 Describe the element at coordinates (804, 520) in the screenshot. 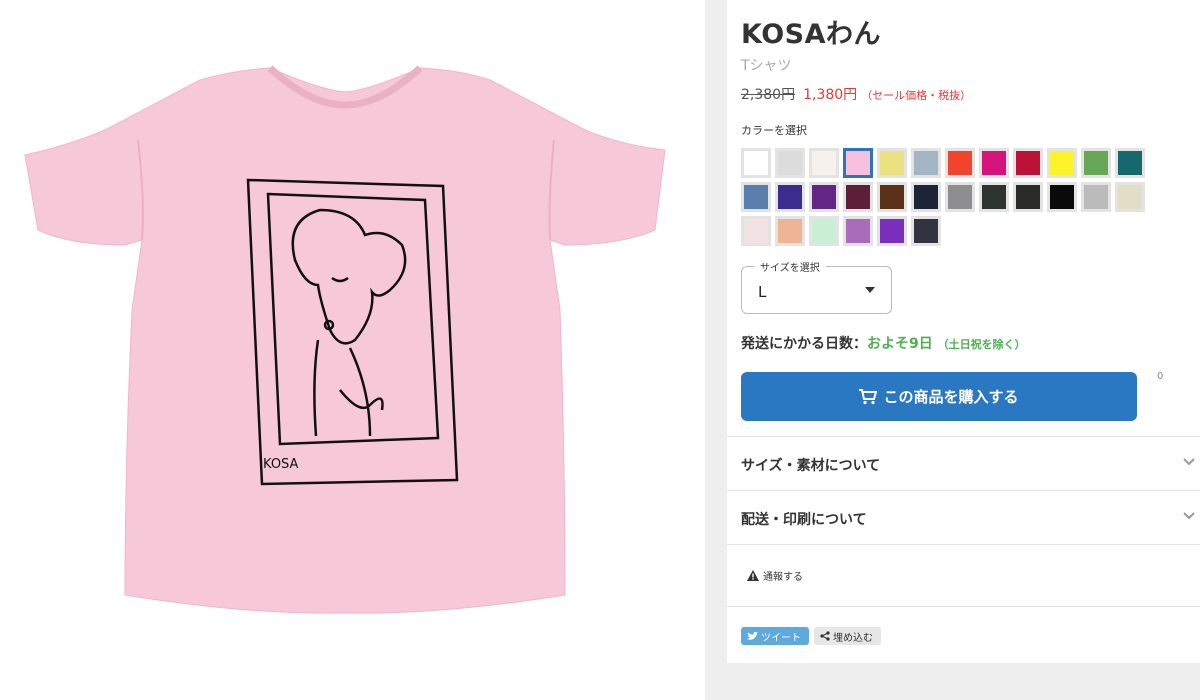

I see `delivery-print-label: 配送・印刷について` at that location.